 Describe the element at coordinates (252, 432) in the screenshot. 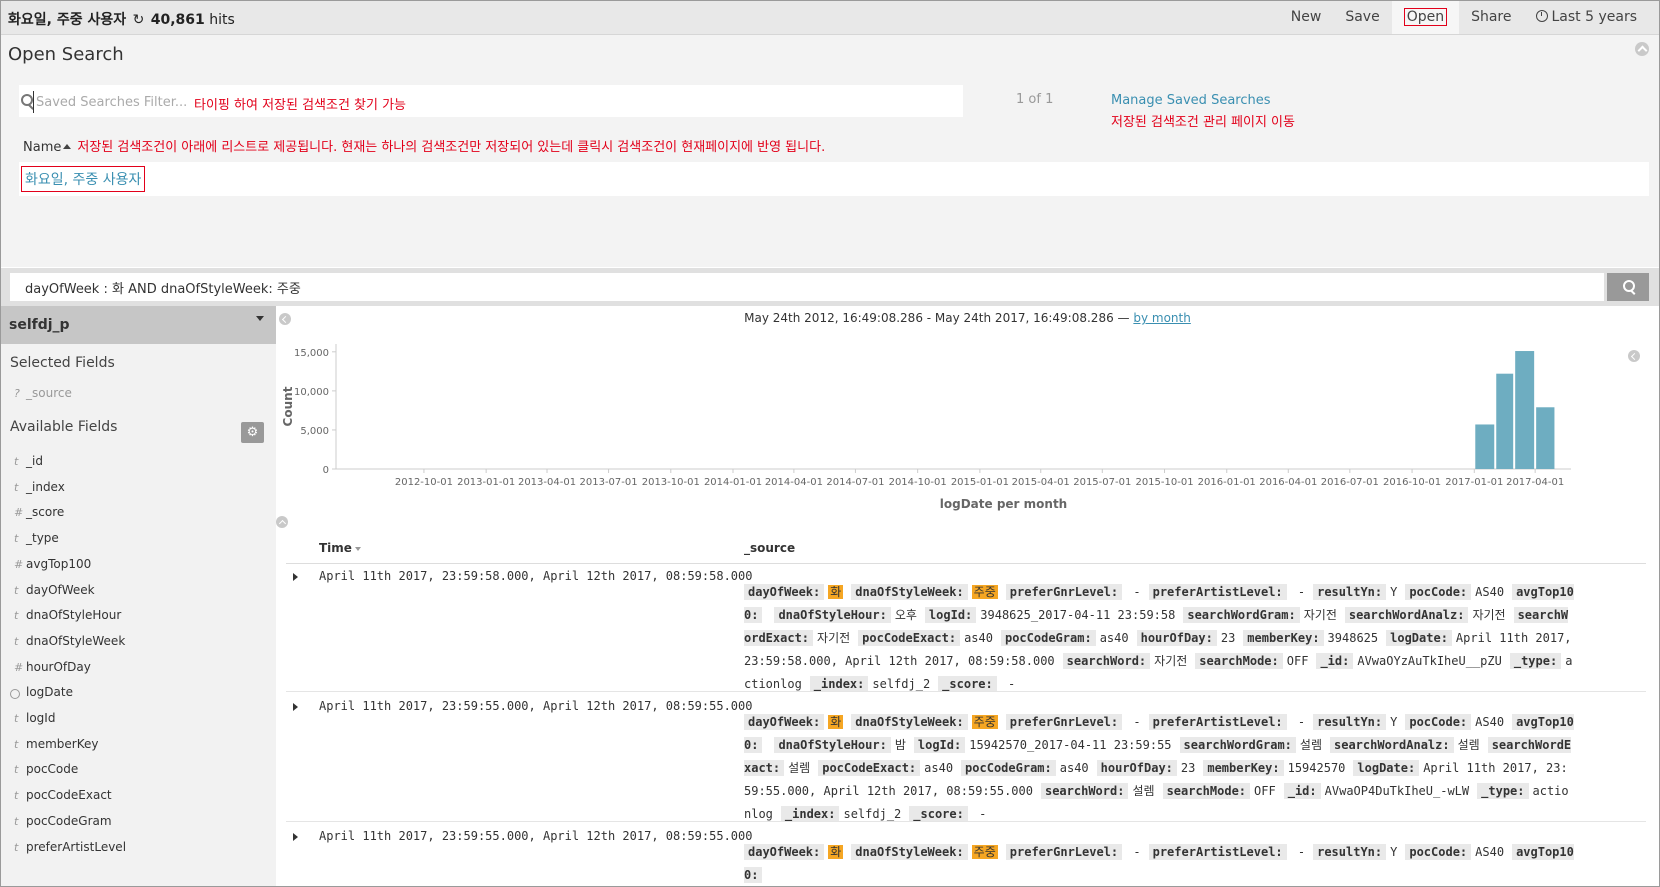

I see `gear-icon: ⚙` at that location.